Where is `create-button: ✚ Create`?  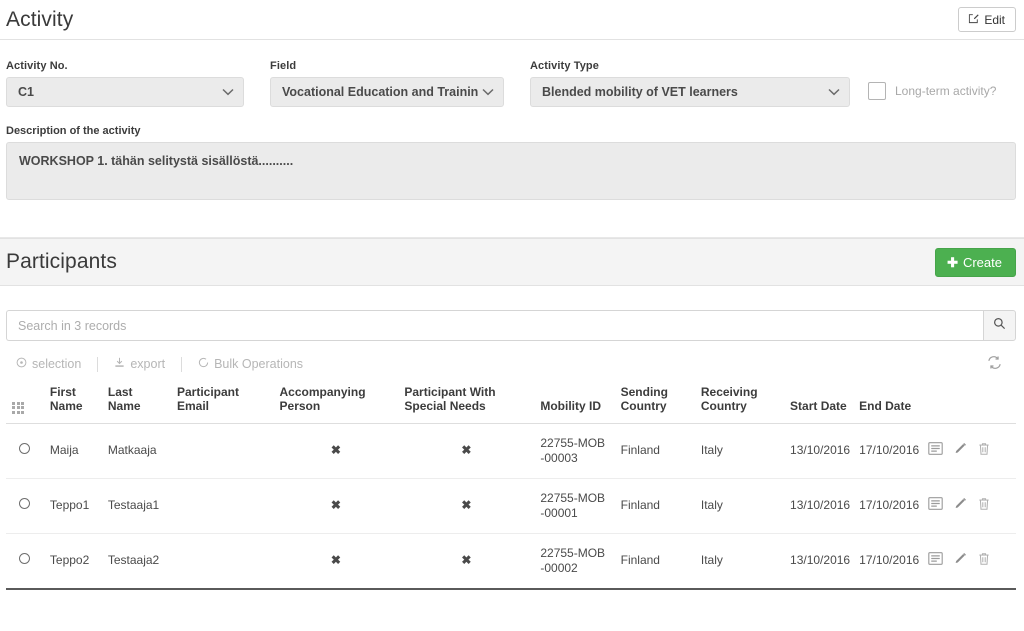 create-button: ✚ Create is located at coordinates (975, 262).